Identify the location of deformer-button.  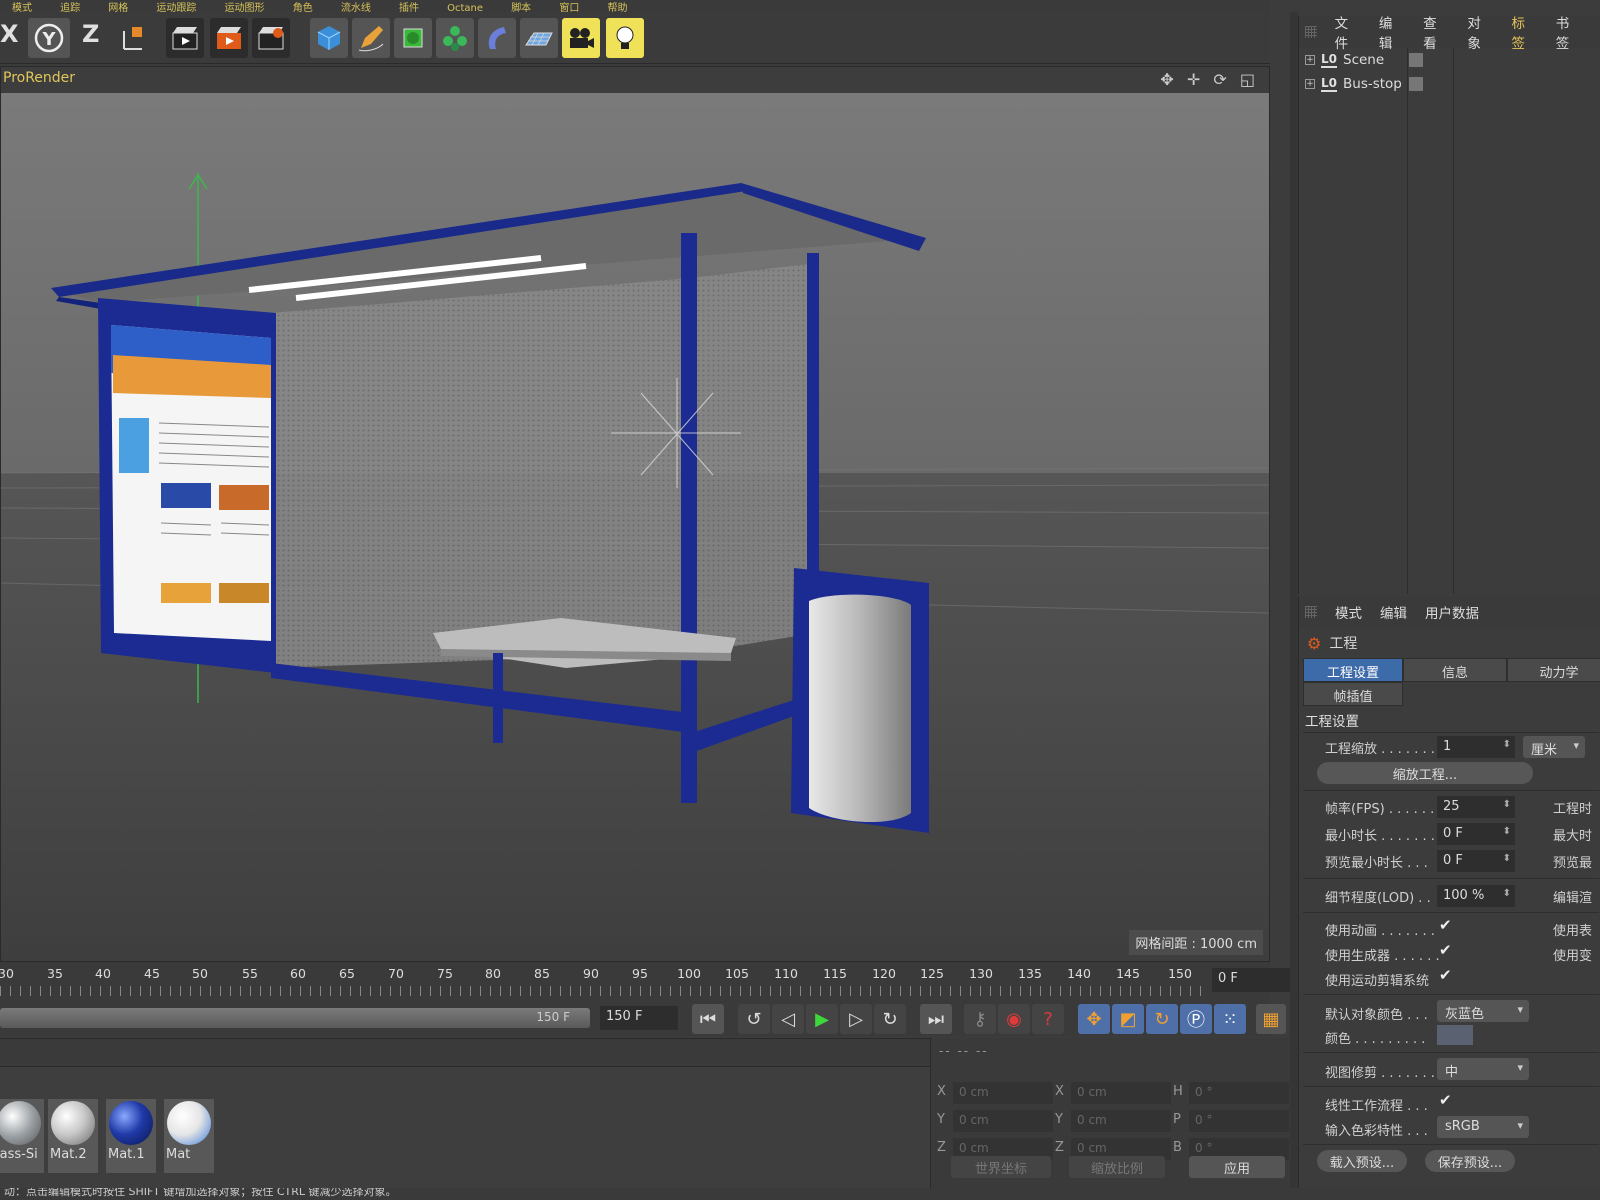
(497, 38).